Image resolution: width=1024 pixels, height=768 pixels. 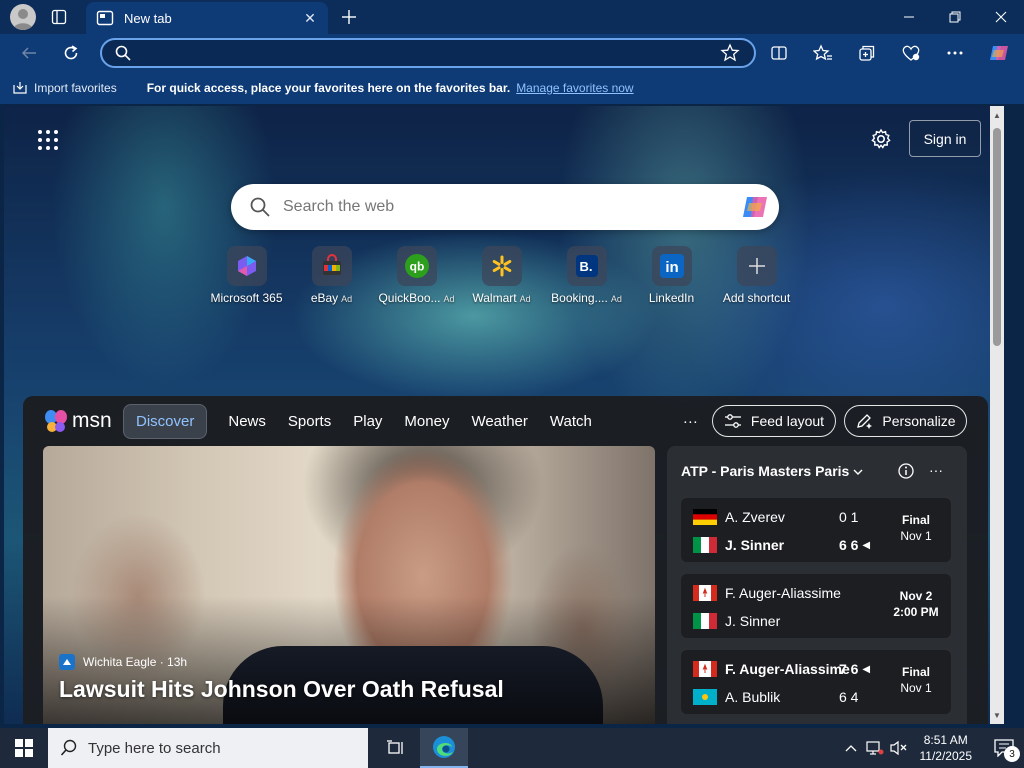 What do you see at coordinates (858, 472) in the screenshot?
I see `chevron-down-icon` at bounding box center [858, 472].